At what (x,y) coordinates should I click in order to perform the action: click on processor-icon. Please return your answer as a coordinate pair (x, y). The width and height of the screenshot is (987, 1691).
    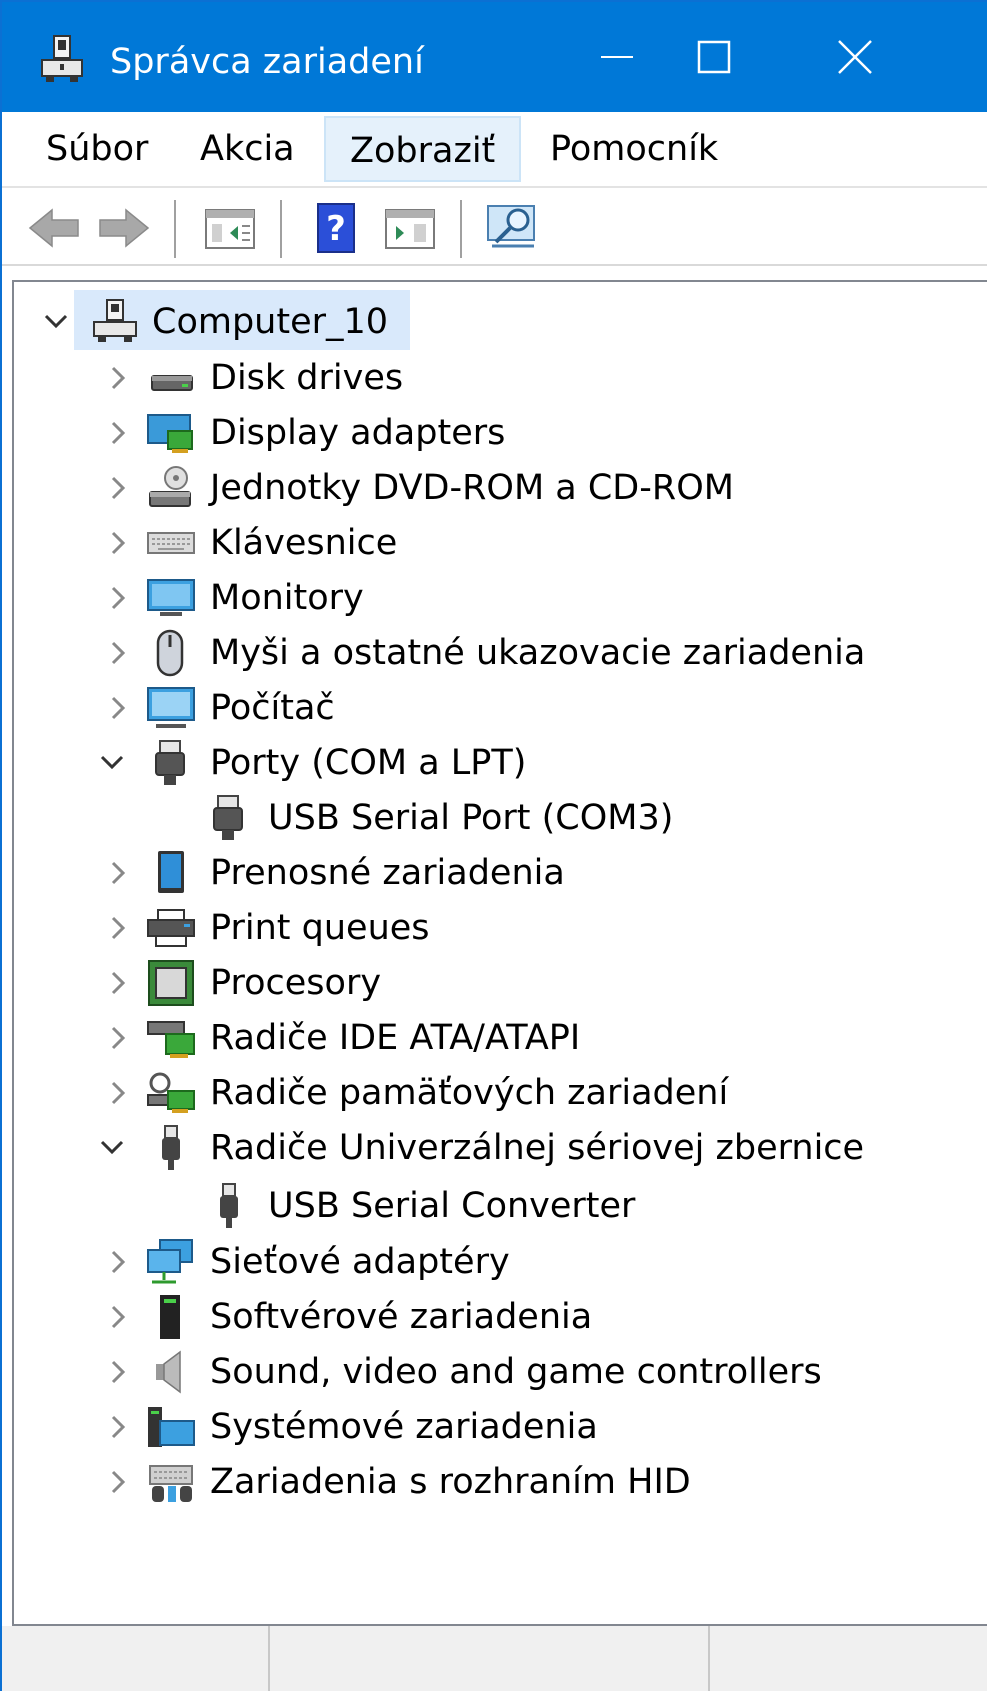
    Looking at the image, I should click on (171, 983).